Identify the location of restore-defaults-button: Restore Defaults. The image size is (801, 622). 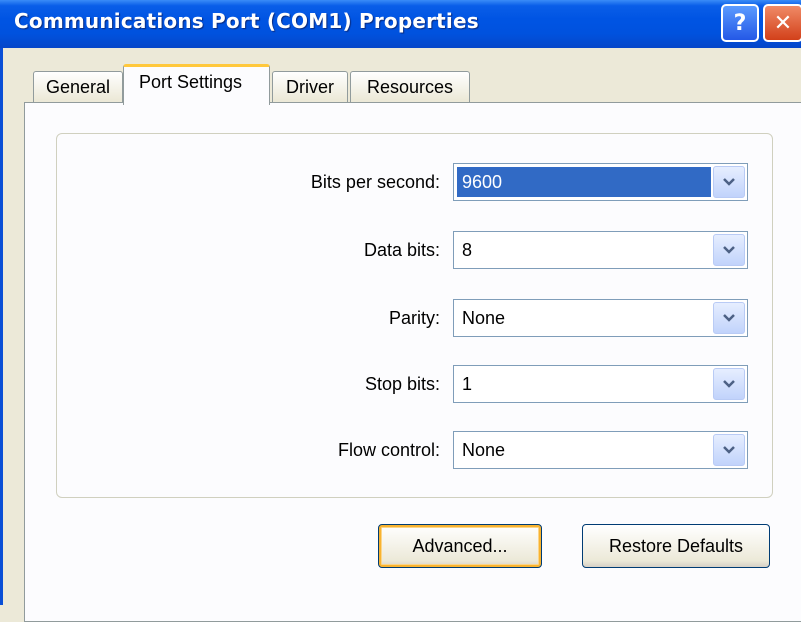
(676, 546).